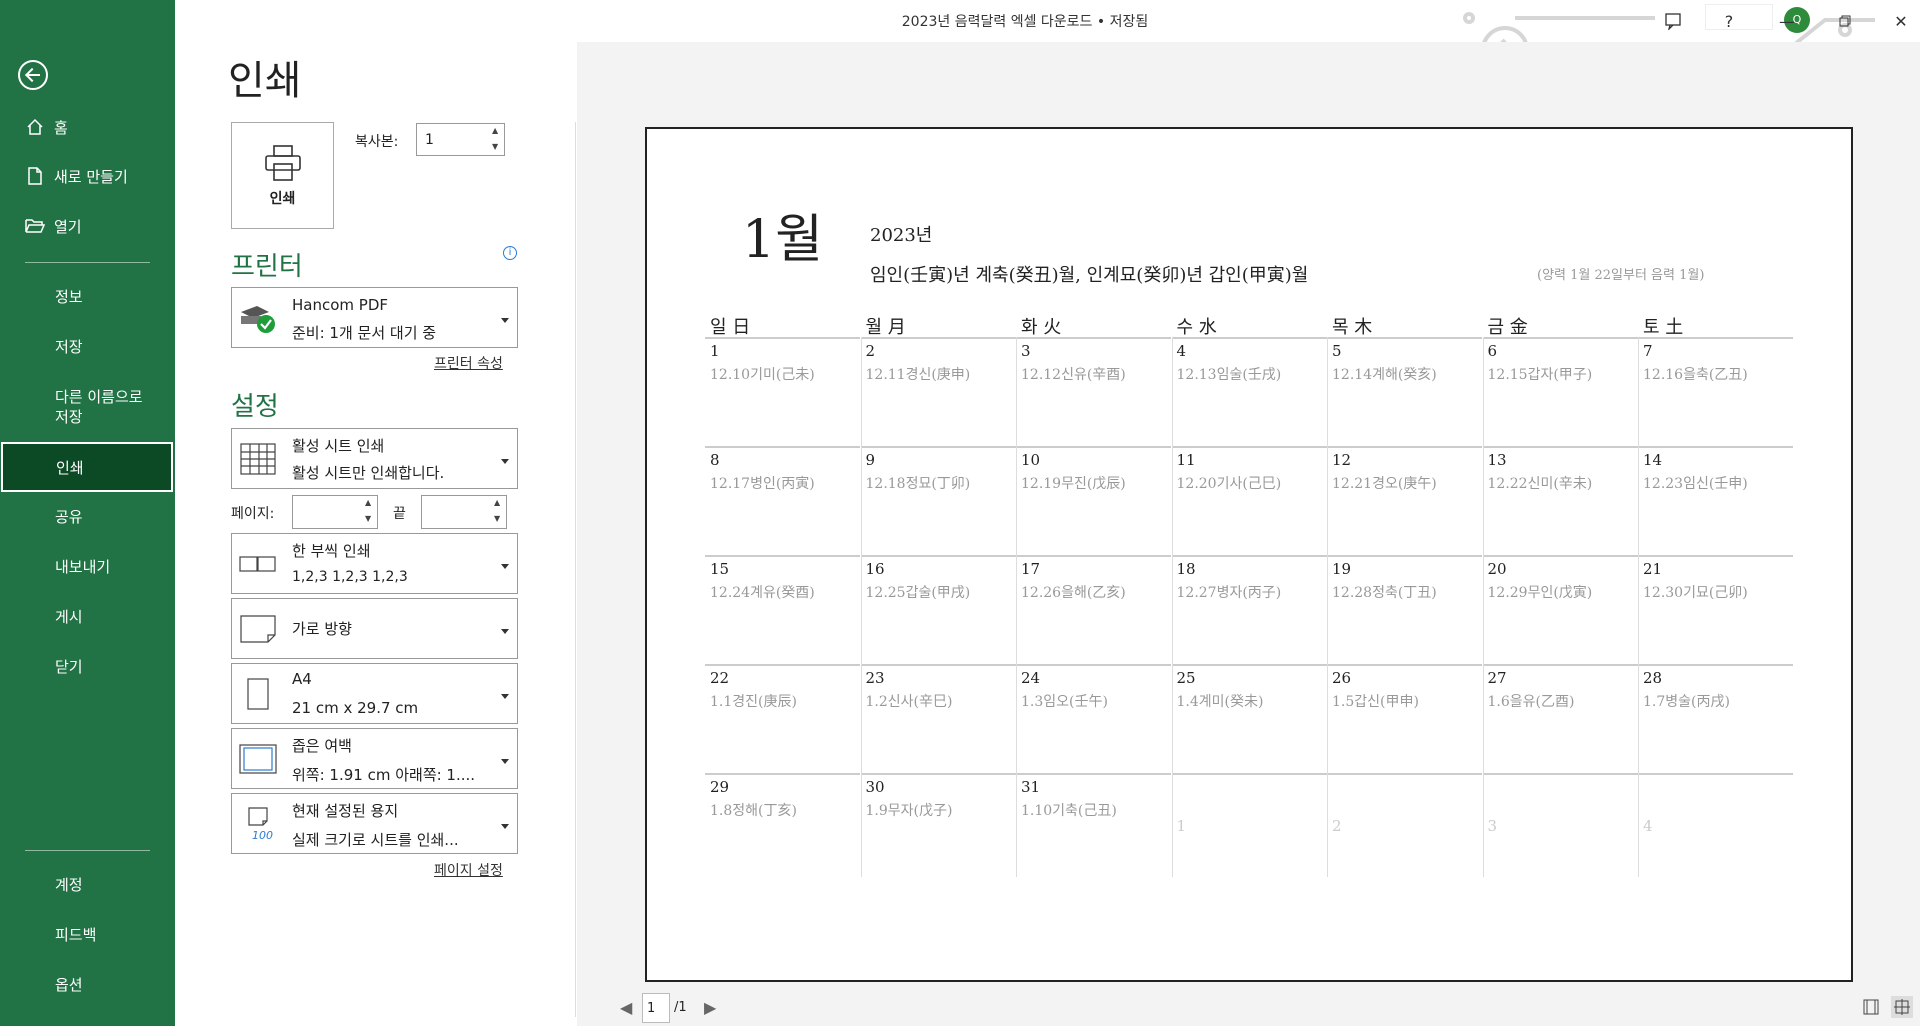 Image resolution: width=1920 pixels, height=1026 pixels. Describe the element at coordinates (1229, 484) in the screenshot. I see `calendar-lunar-date: 12.20기사(己巳)` at that location.